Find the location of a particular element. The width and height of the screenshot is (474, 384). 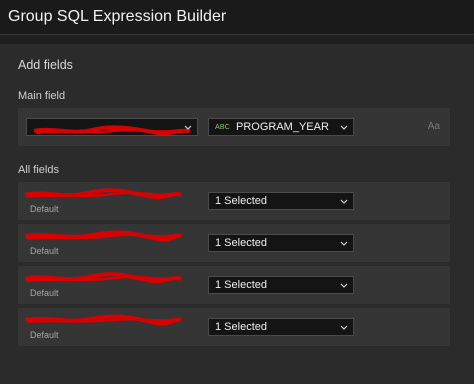

title-bar: Group SQL Expression Builder is located at coordinates (237, 17).